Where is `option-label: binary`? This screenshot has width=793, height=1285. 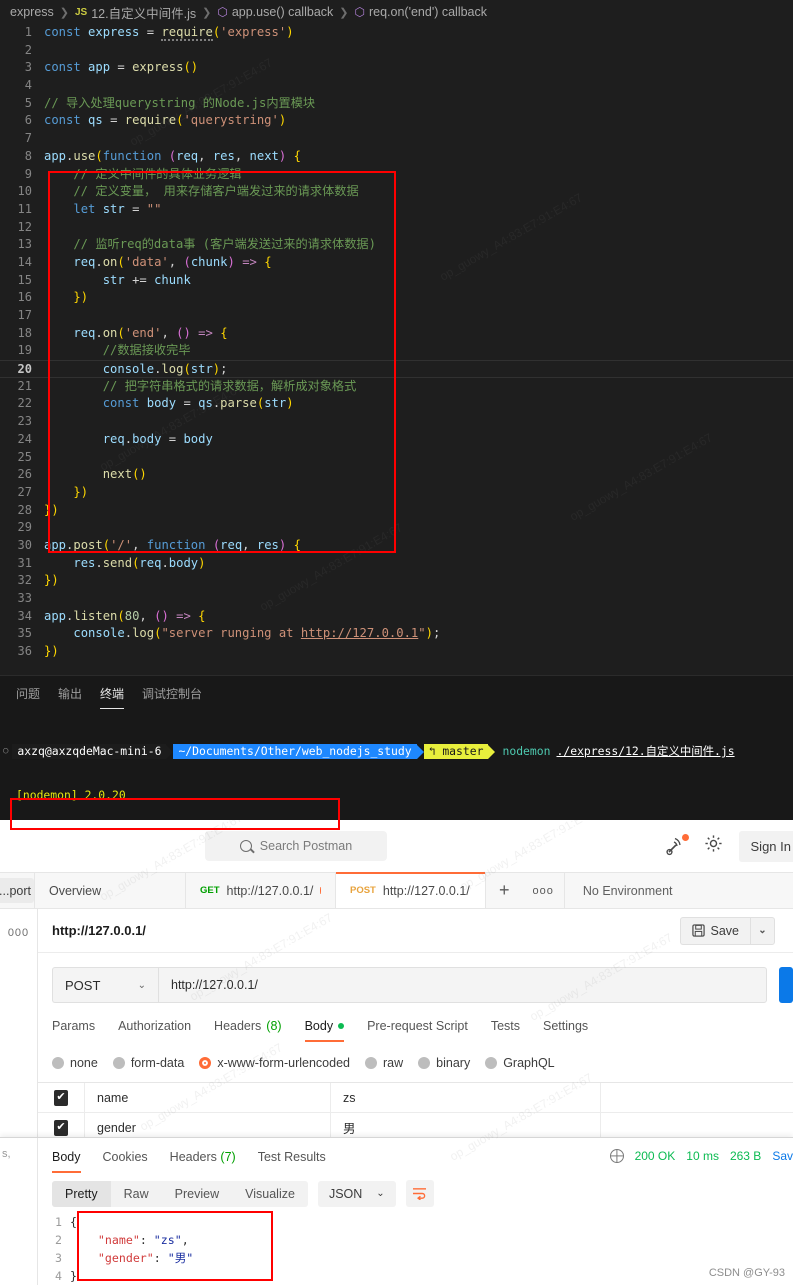 option-label: binary is located at coordinates (453, 1063).